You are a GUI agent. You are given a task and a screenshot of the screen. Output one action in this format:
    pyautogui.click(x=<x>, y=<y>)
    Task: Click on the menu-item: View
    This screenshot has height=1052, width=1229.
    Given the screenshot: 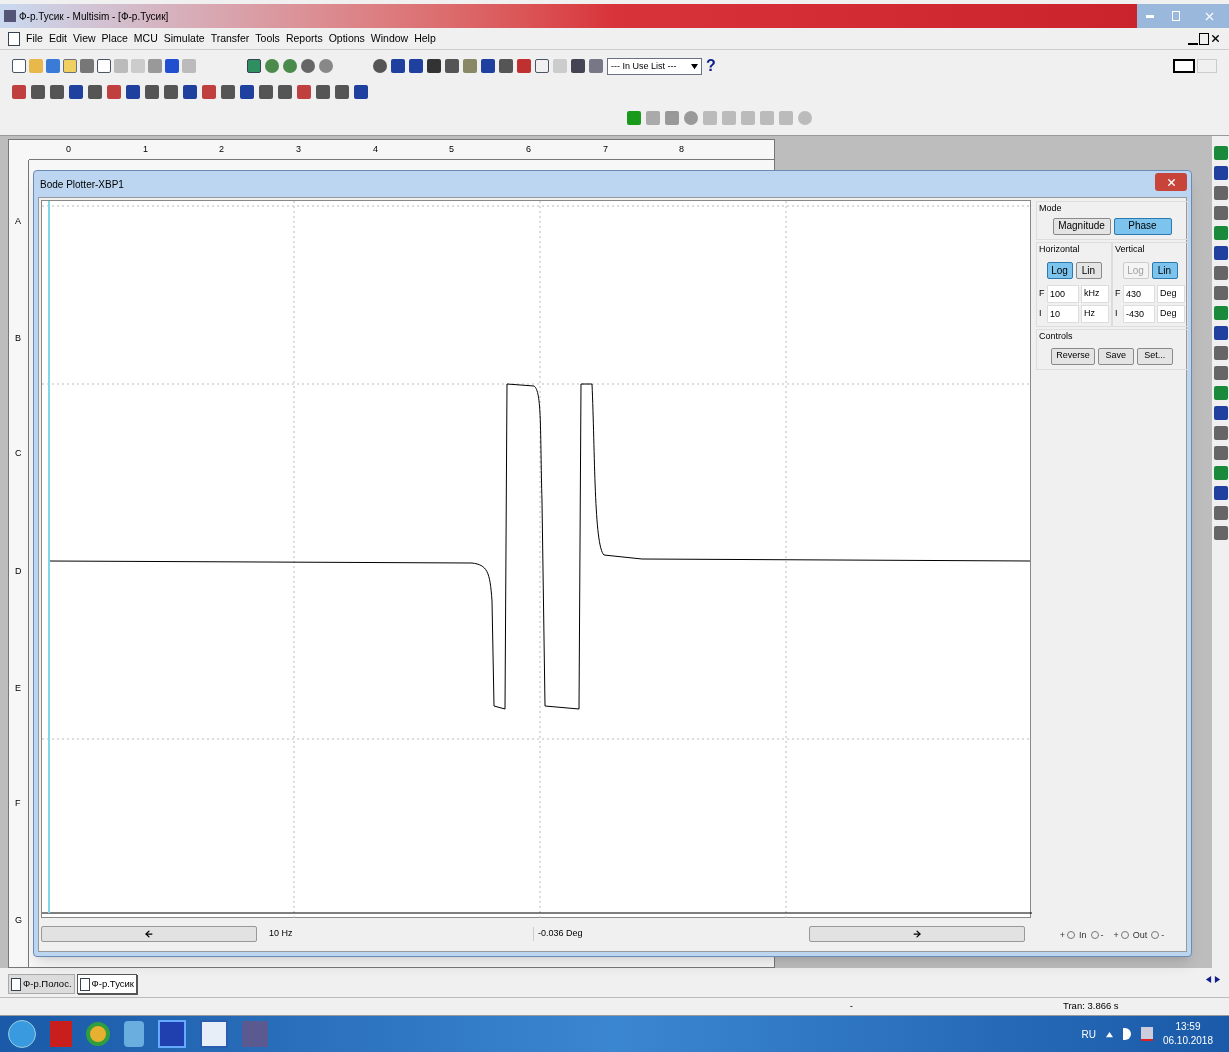 What is the action you would take?
    pyautogui.click(x=84, y=38)
    